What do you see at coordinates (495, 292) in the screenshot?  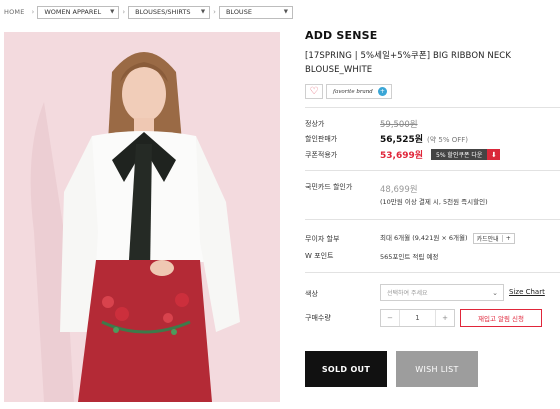 I see `chevron-down-icon: ⌄` at bounding box center [495, 292].